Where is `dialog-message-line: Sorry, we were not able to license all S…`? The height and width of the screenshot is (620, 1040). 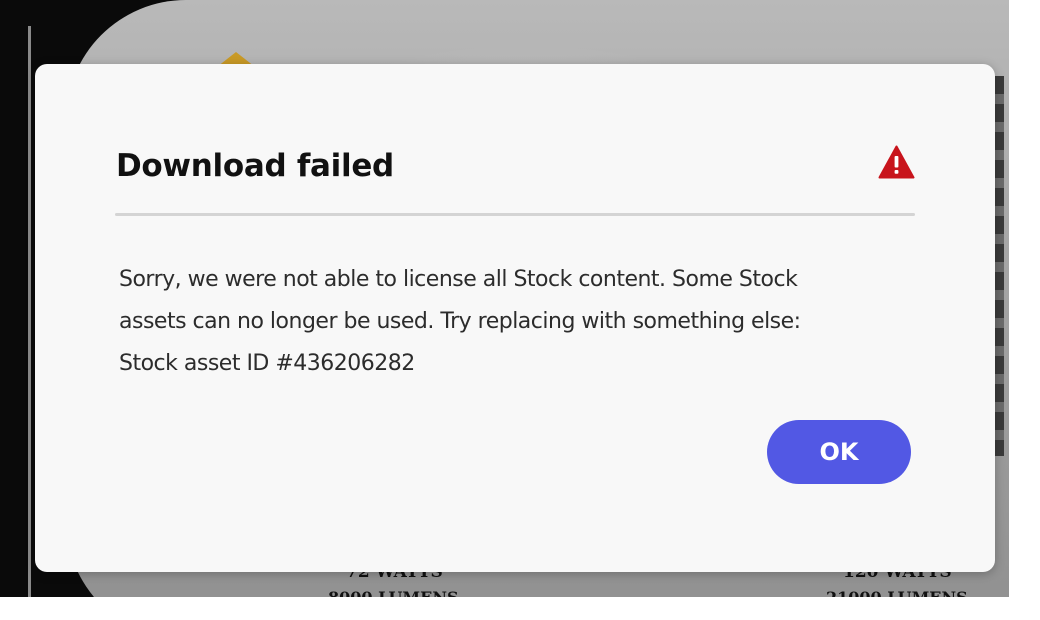 dialog-message-line: Sorry, we were not able to license all S… is located at coordinates (458, 279).